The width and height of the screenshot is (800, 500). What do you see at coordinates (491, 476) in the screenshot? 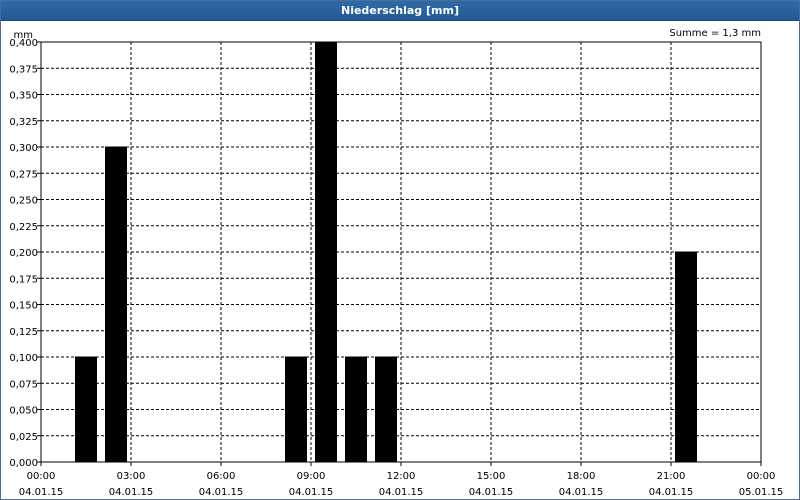
I see `x-tick-time: 15:00` at bounding box center [491, 476].